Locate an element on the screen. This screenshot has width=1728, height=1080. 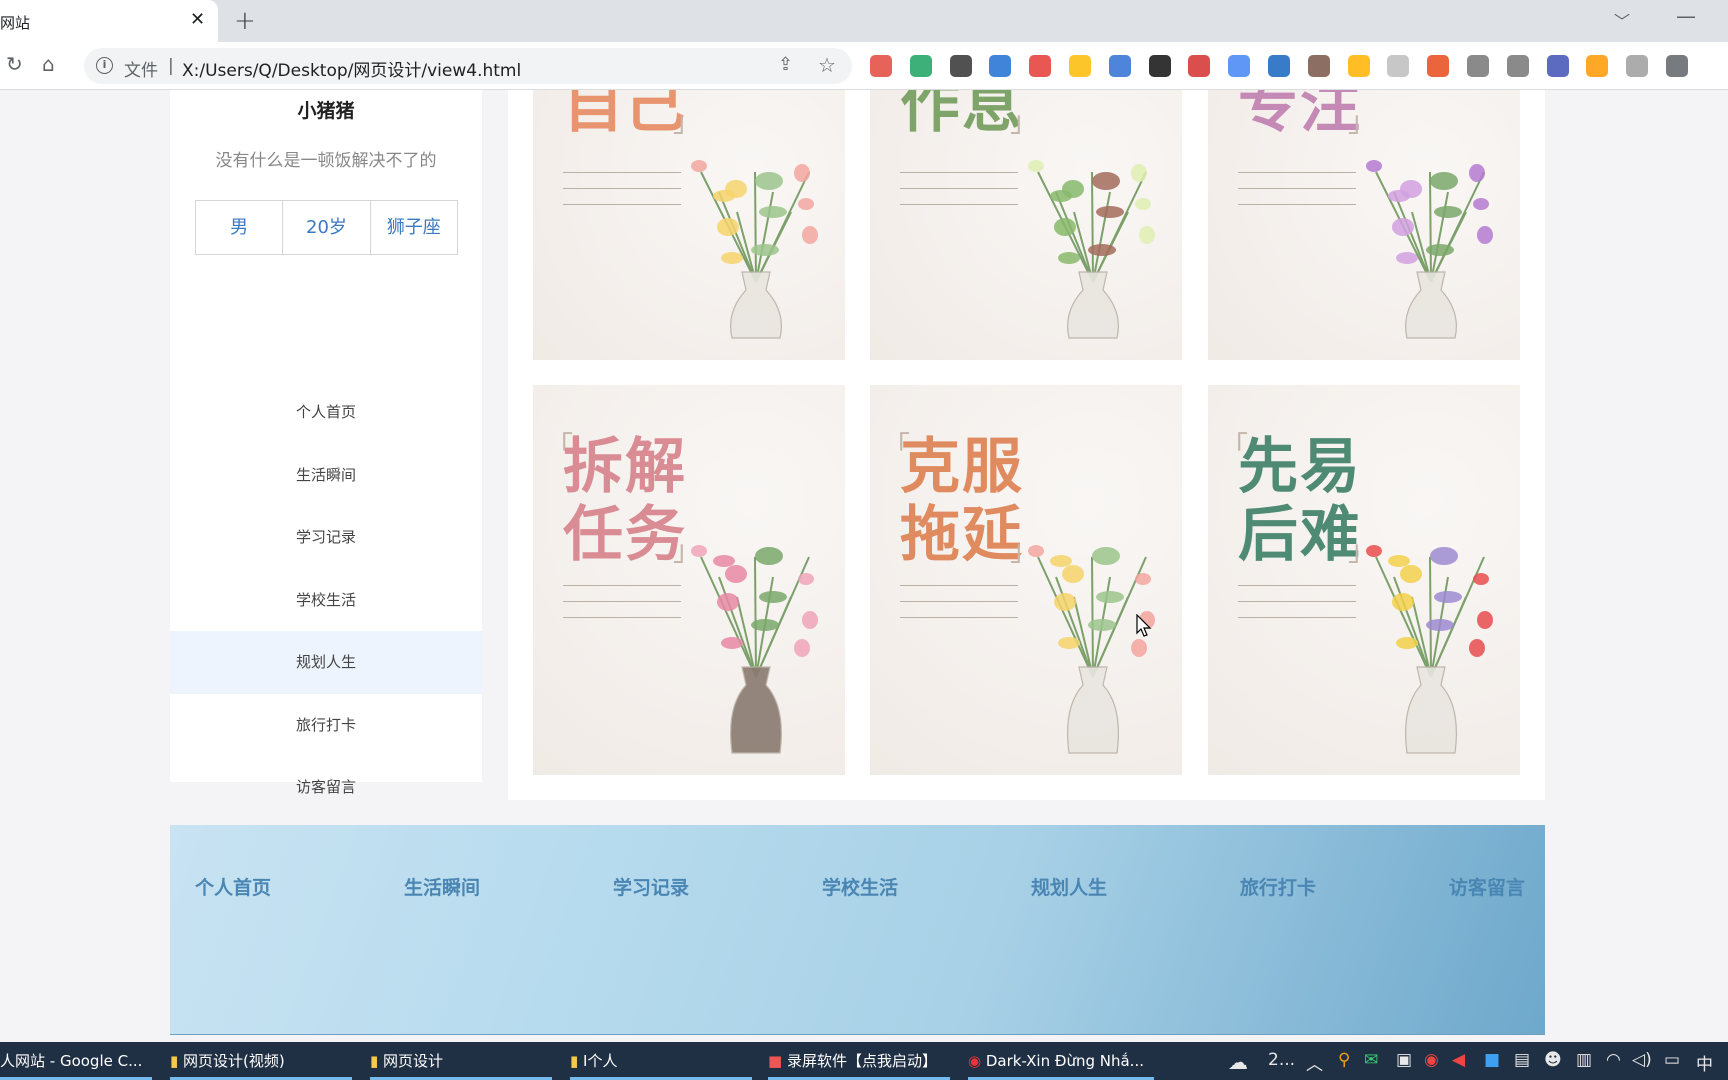
poster-card: 「克服 拖延」 is located at coordinates (1026, 580).